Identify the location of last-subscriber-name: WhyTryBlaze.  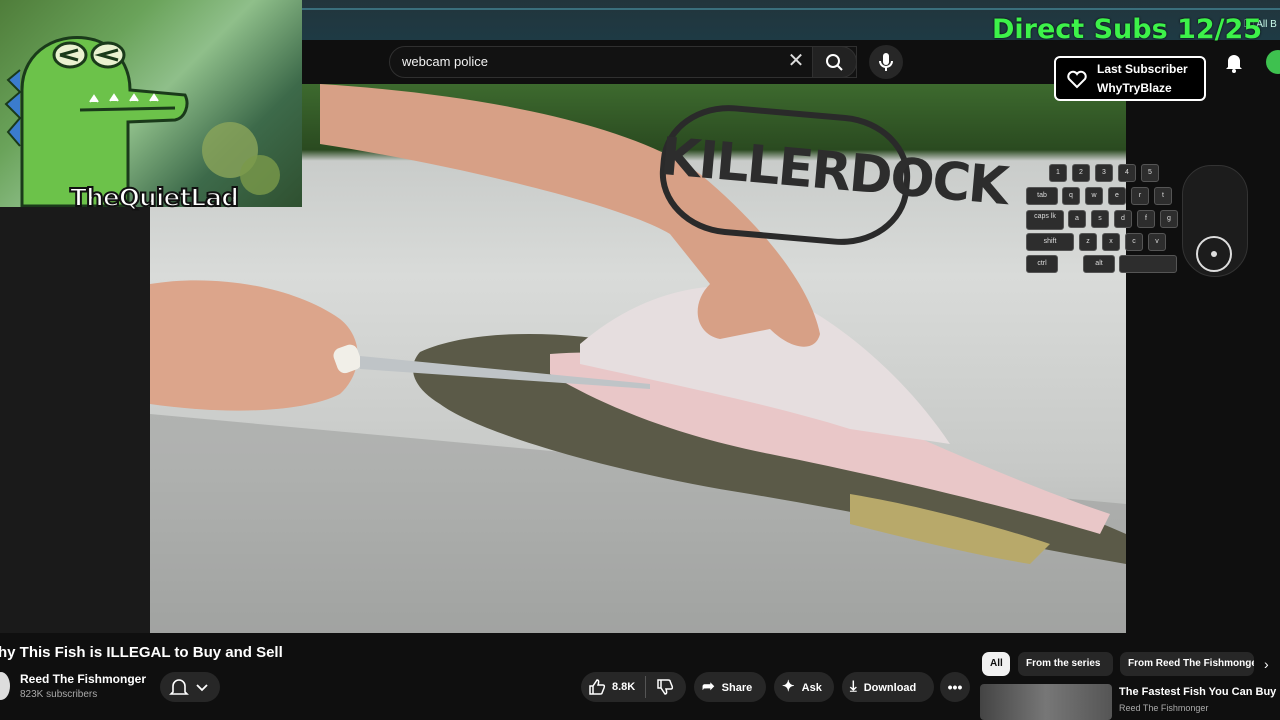
(1134, 88).